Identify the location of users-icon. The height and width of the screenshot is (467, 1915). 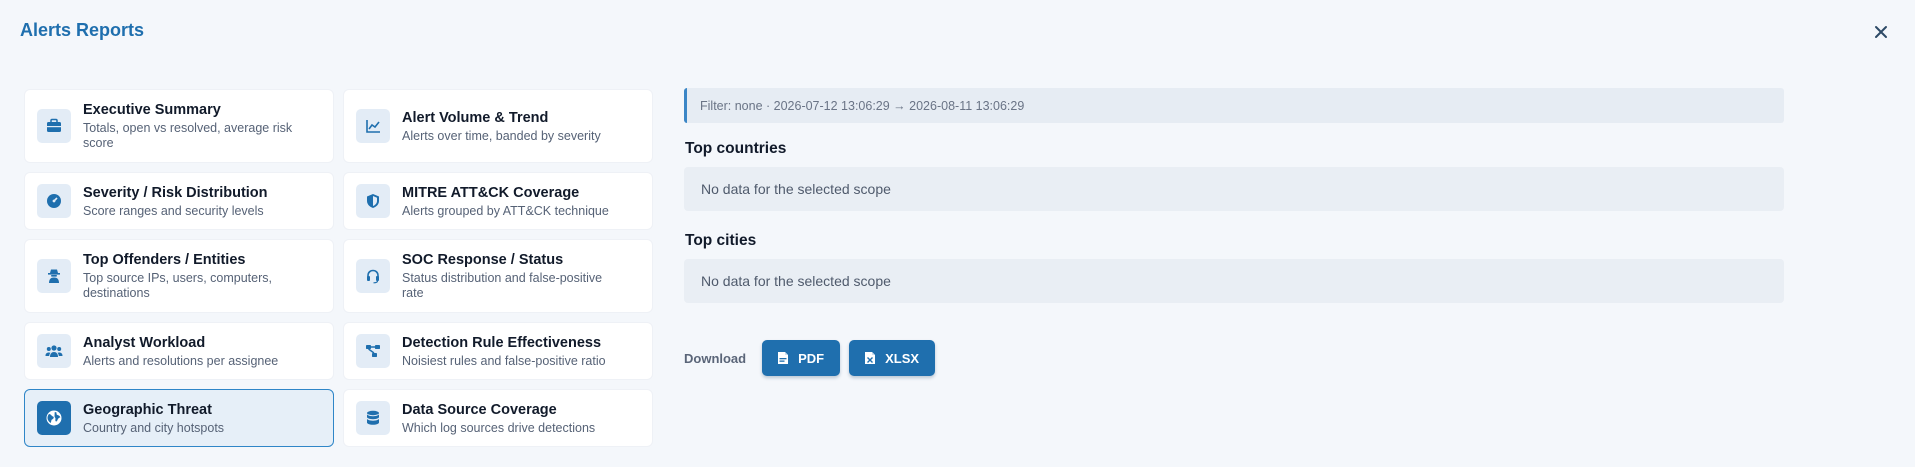
(54, 351).